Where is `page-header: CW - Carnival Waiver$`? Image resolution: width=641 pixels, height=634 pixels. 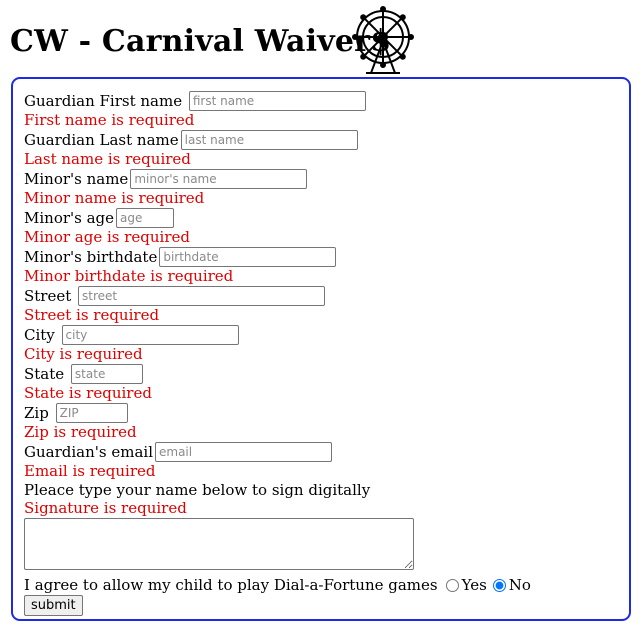 page-header: CW - Carnival Waiver$ is located at coordinates (320, 38).